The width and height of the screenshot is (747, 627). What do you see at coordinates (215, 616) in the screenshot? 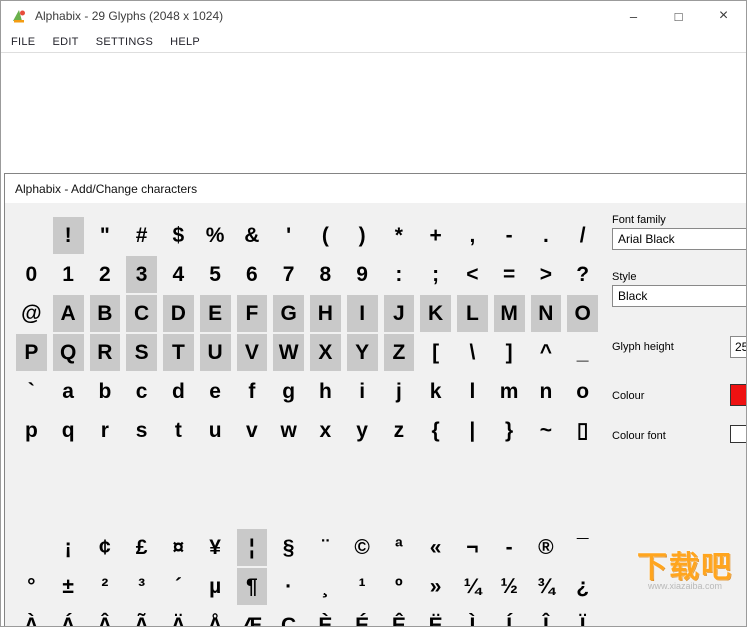
I see `glyph-cell: Å` at bounding box center [215, 616].